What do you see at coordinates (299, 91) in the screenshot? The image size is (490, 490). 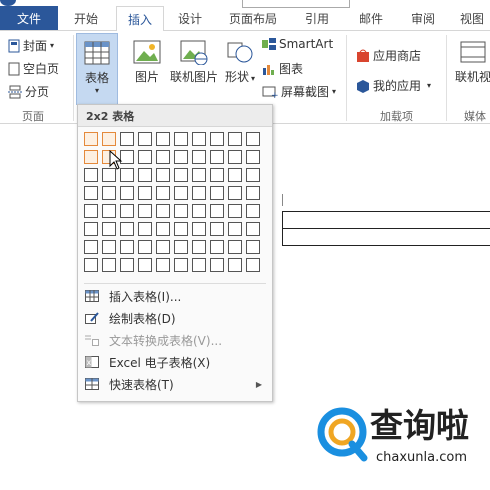 I see `screenshot-button: + 屏幕截图 ▾` at bounding box center [299, 91].